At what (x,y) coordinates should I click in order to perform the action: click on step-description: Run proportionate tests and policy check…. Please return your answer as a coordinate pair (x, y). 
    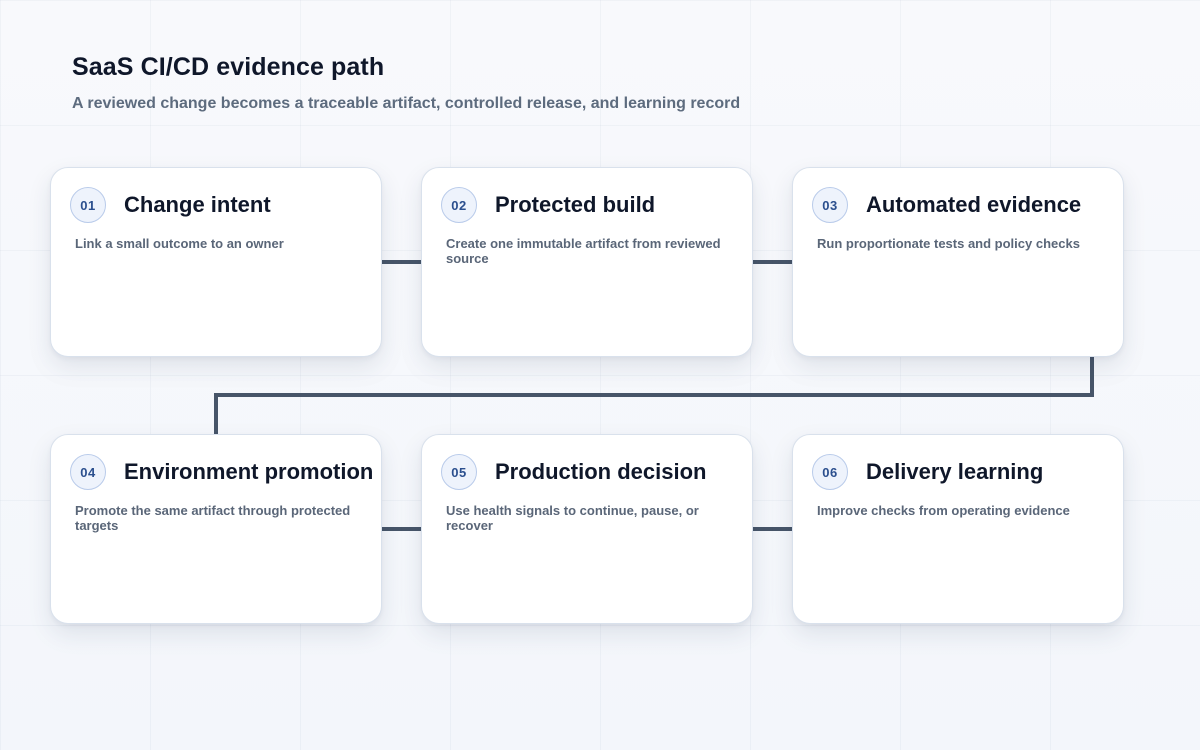
    Looking at the image, I should click on (948, 243).